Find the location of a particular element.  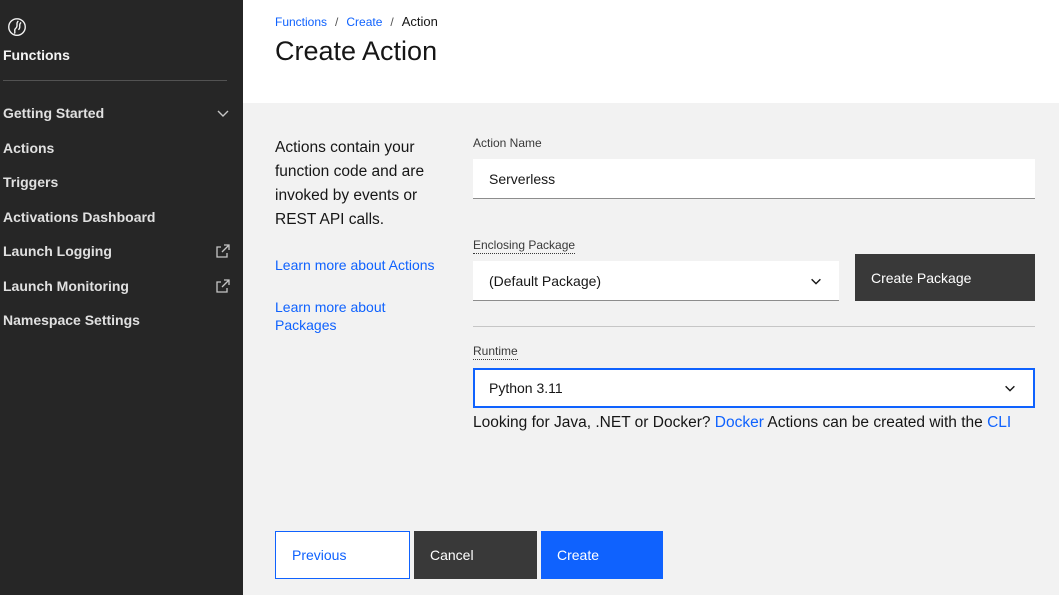

breadcrumb-functions: Functions is located at coordinates (301, 22).